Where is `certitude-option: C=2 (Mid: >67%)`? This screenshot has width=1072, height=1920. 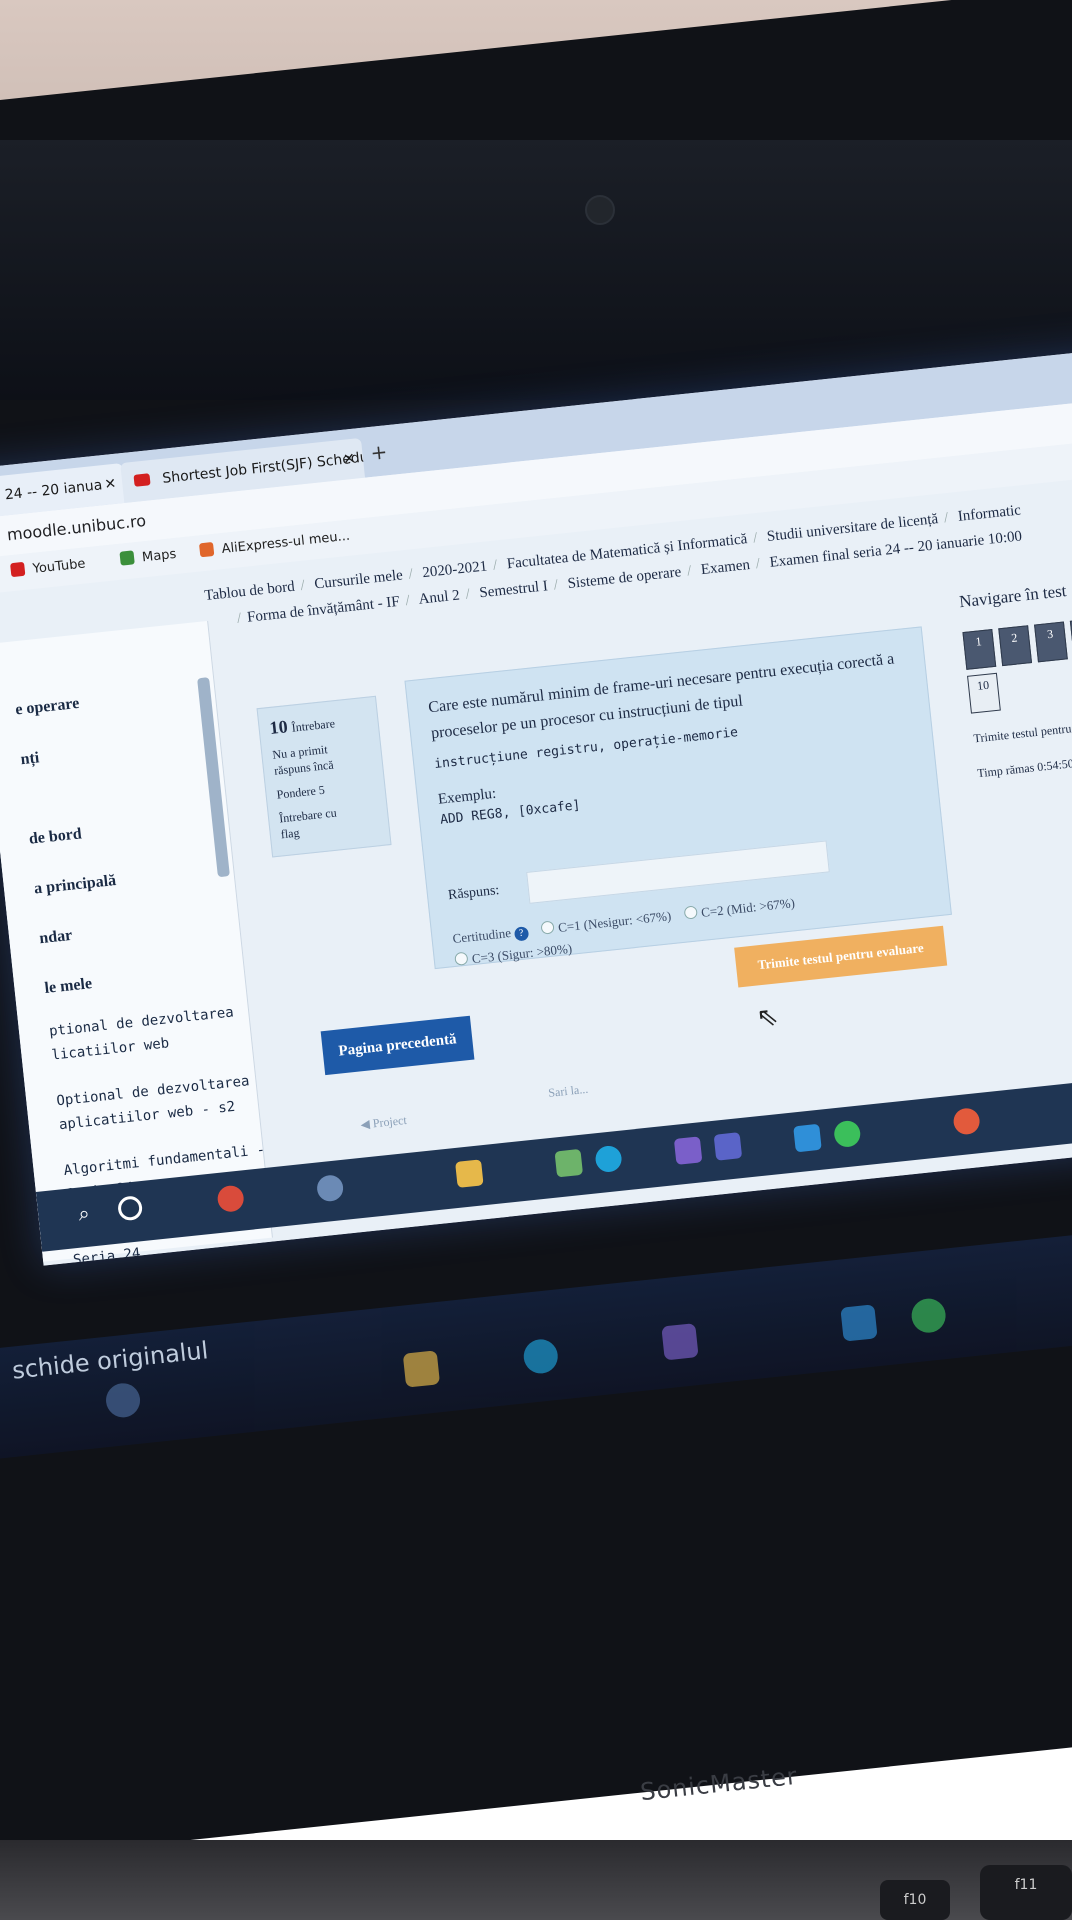 certitude-option: C=2 (Mid: >67%) is located at coordinates (748, 907).